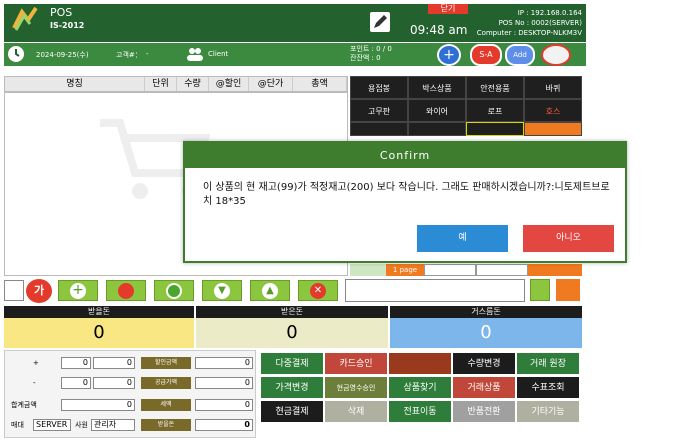 The image size is (680, 444). I want to click on page-bar: 1 page, so click(466, 270).